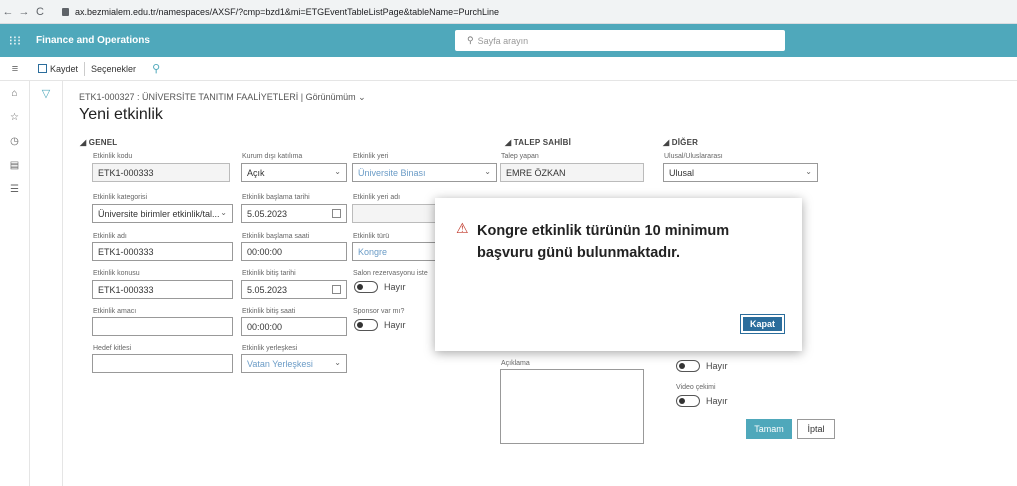 The image size is (1017, 486). What do you see at coordinates (65, 11) in the screenshot?
I see `lock-icon` at bounding box center [65, 11].